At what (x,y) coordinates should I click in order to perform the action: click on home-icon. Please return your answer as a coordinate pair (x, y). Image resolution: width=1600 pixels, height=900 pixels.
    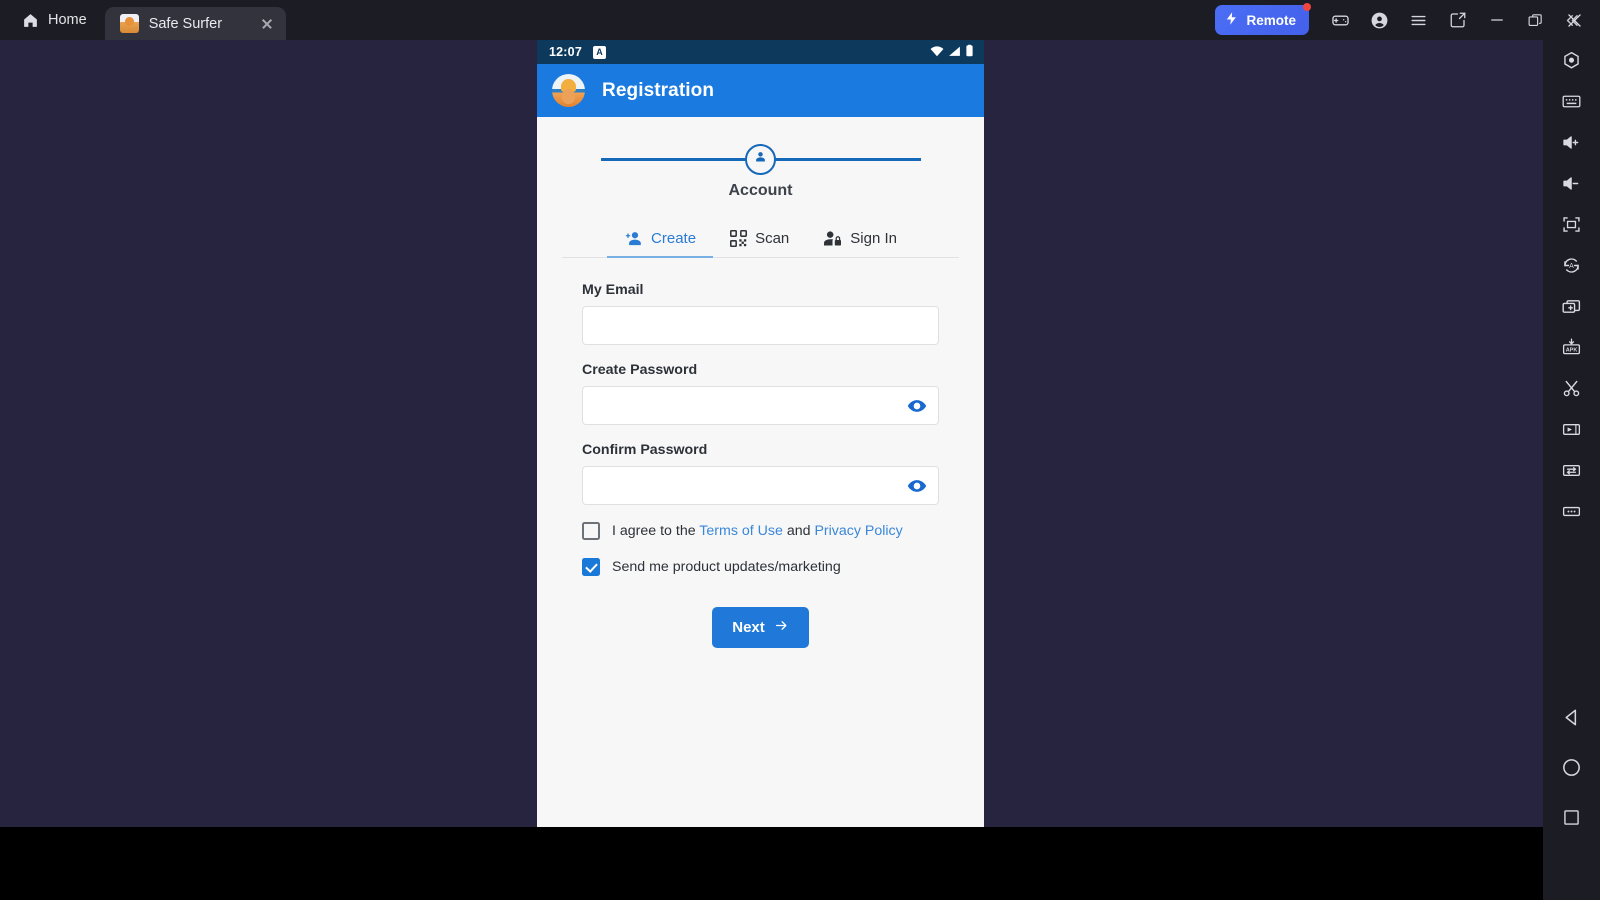
    Looking at the image, I should click on (30, 20).